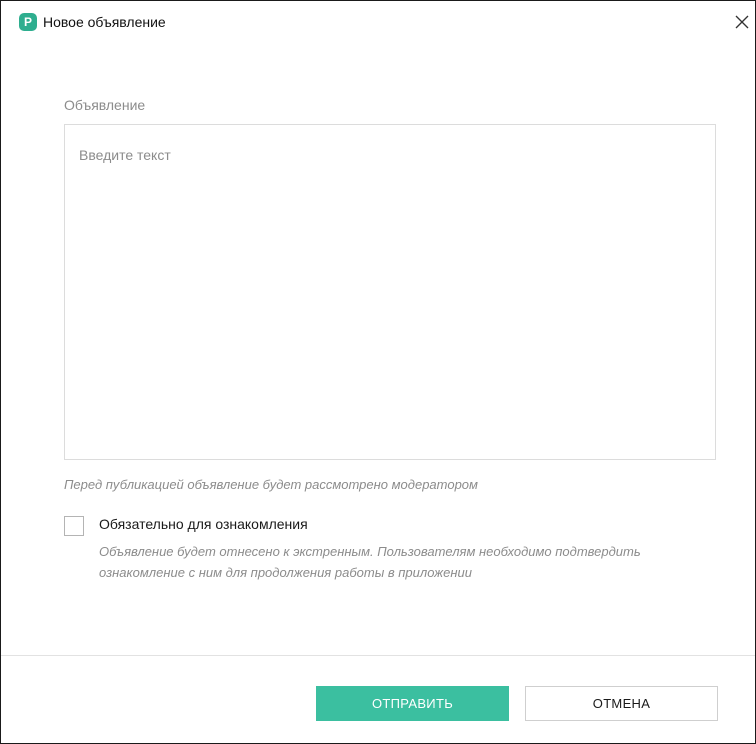 The image size is (756, 744). Describe the element at coordinates (203, 524) in the screenshot. I see `required-reading-label: Обязательно для ознакомления` at that location.